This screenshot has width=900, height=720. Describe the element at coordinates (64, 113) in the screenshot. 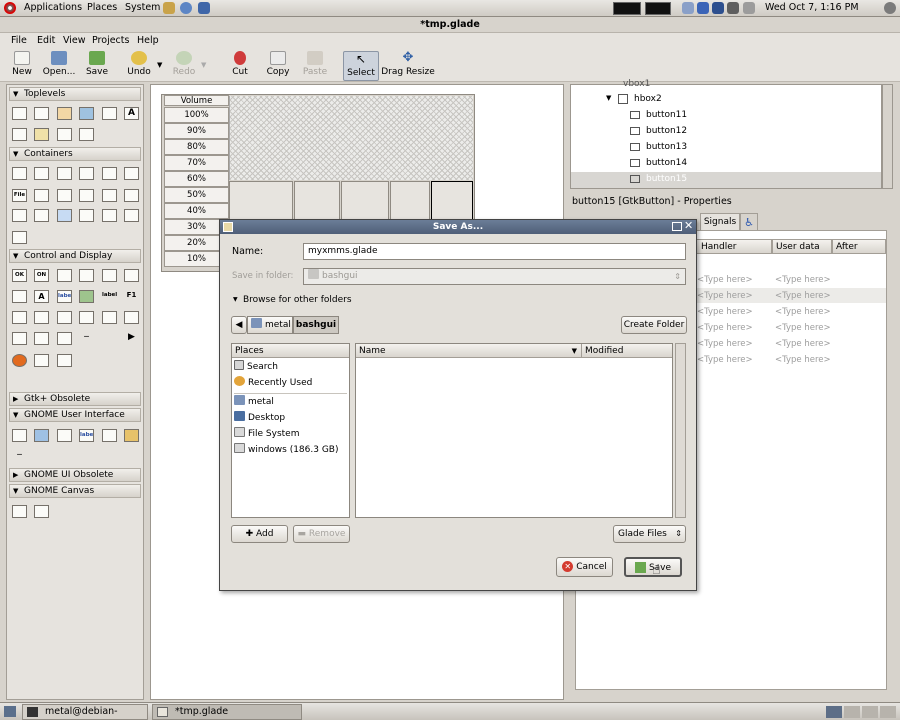

I see `message-dialog-icon` at that location.